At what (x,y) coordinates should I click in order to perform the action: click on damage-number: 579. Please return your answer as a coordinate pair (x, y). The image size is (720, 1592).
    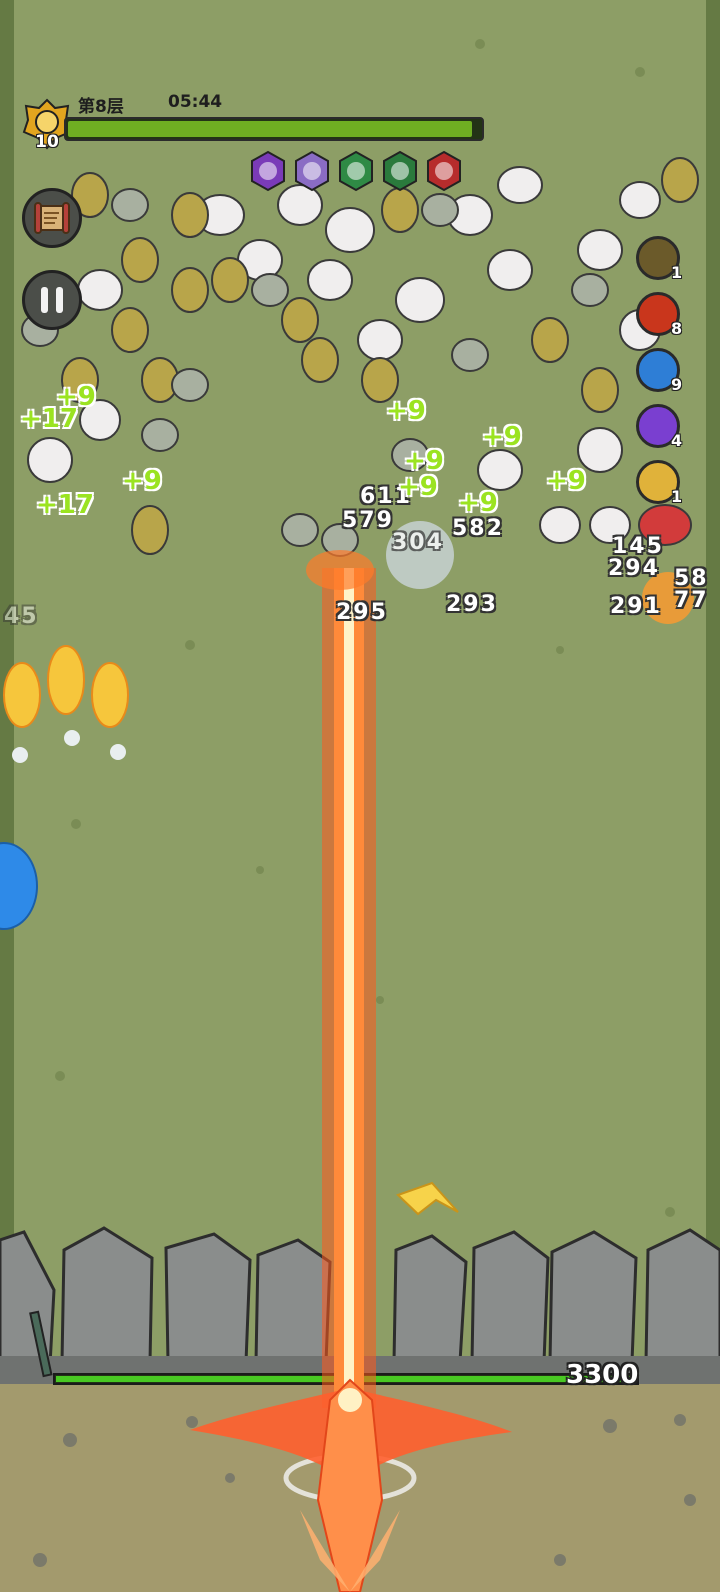
    Looking at the image, I should click on (368, 520).